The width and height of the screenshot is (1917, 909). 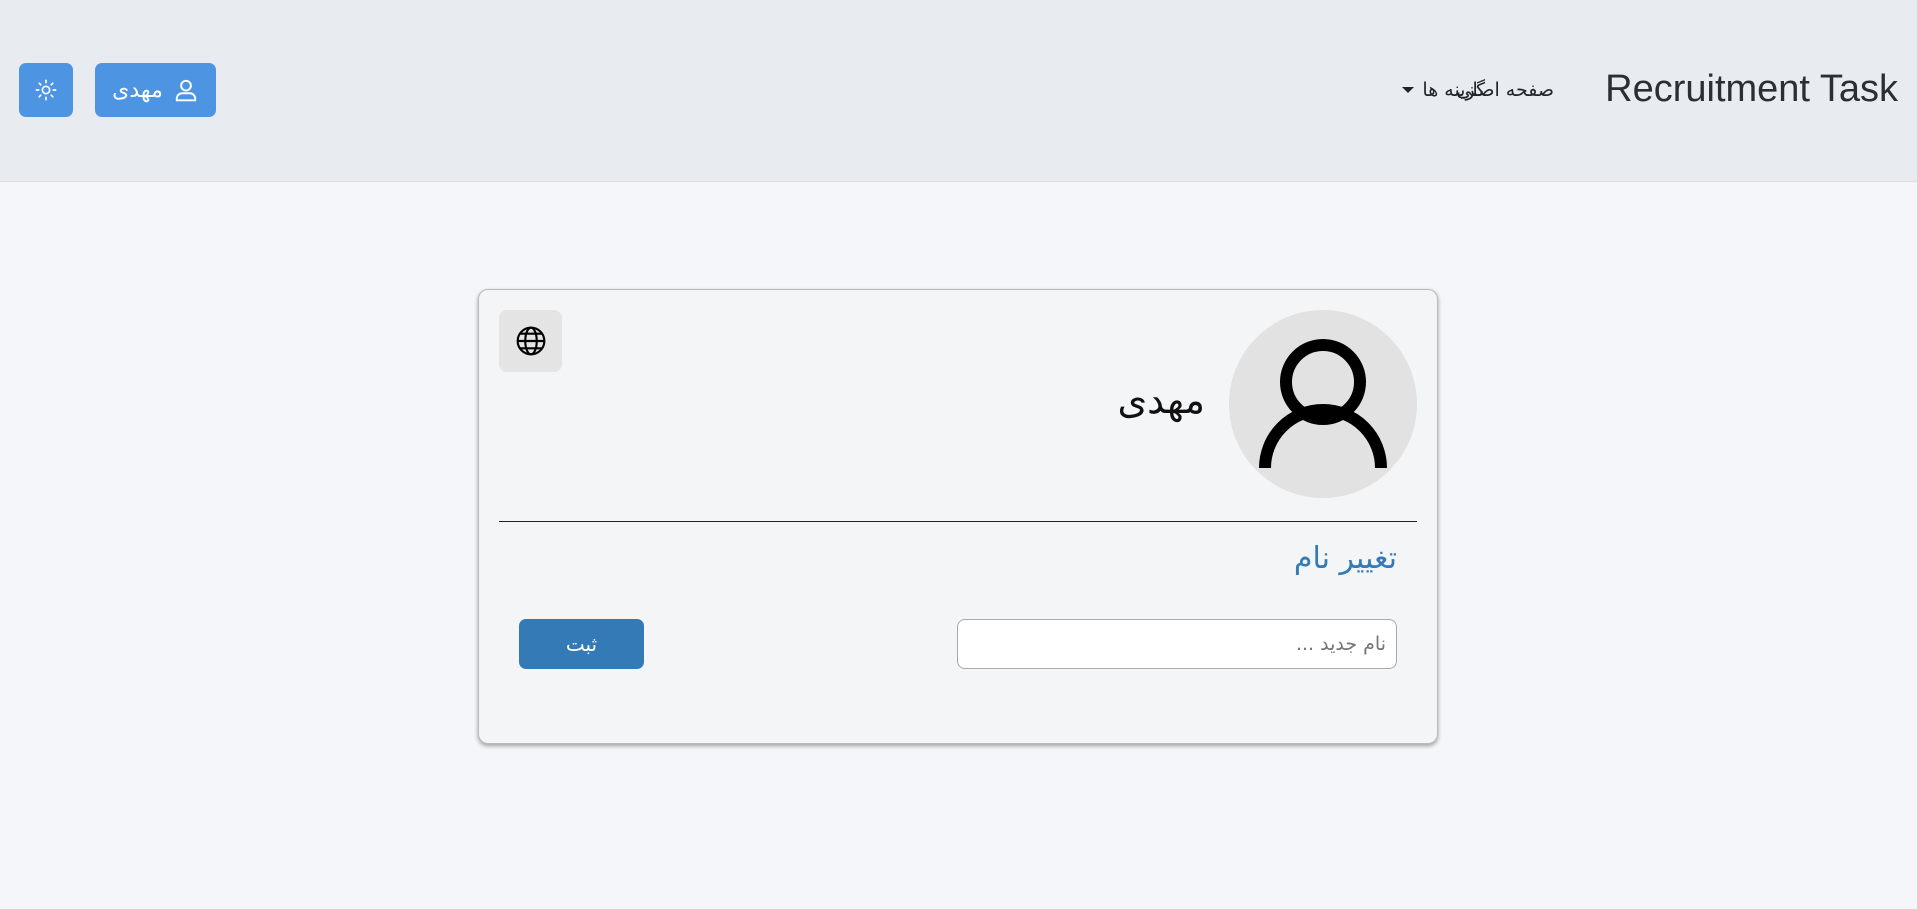 What do you see at coordinates (1177, 644) in the screenshot?
I see `new-name-input` at bounding box center [1177, 644].